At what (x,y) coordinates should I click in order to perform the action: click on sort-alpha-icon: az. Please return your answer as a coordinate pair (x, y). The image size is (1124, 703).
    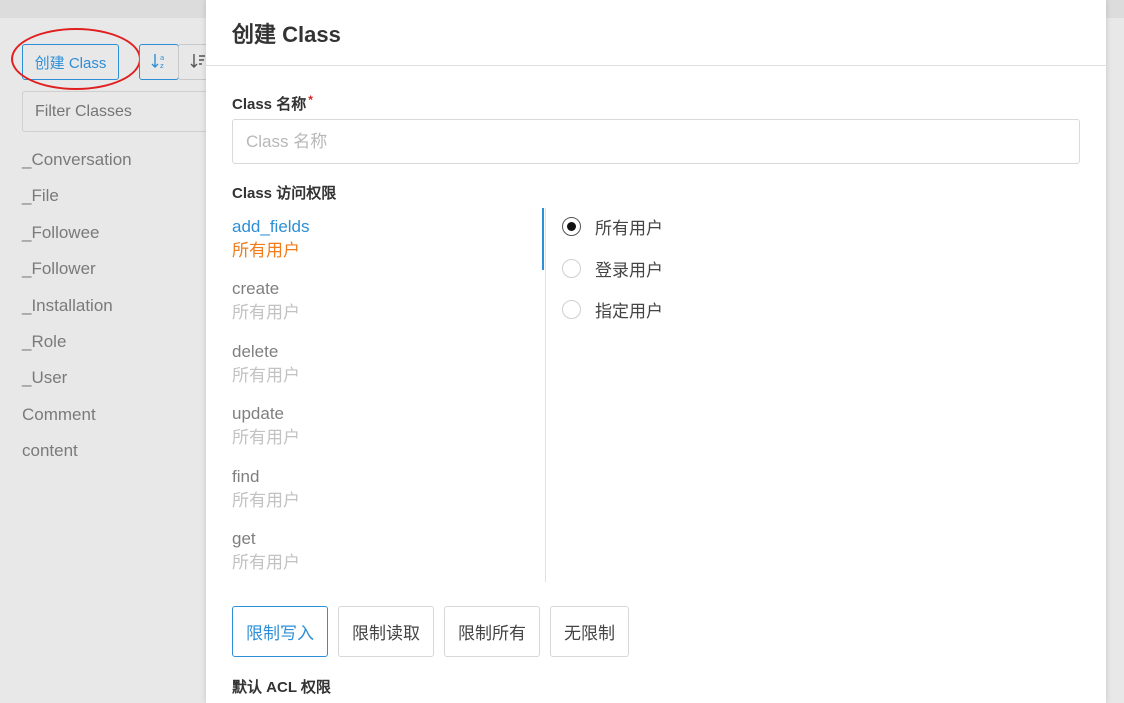
    Looking at the image, I should click on (159, 62).